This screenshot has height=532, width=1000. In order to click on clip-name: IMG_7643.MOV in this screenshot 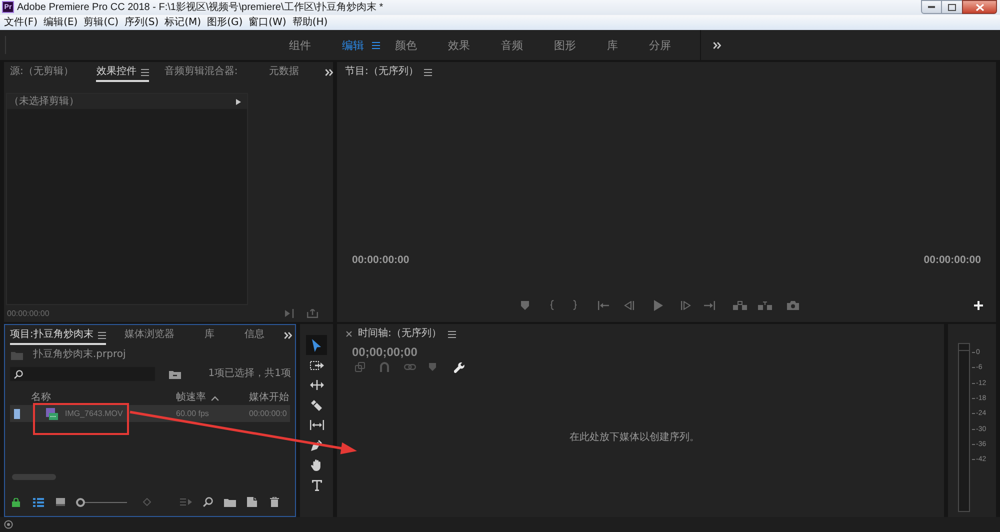, I will do `click(94, 414)`.